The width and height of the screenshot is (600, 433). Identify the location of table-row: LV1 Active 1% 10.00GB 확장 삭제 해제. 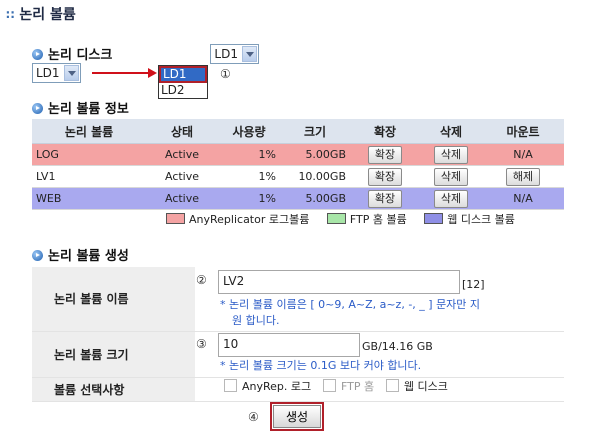
(298, 176).